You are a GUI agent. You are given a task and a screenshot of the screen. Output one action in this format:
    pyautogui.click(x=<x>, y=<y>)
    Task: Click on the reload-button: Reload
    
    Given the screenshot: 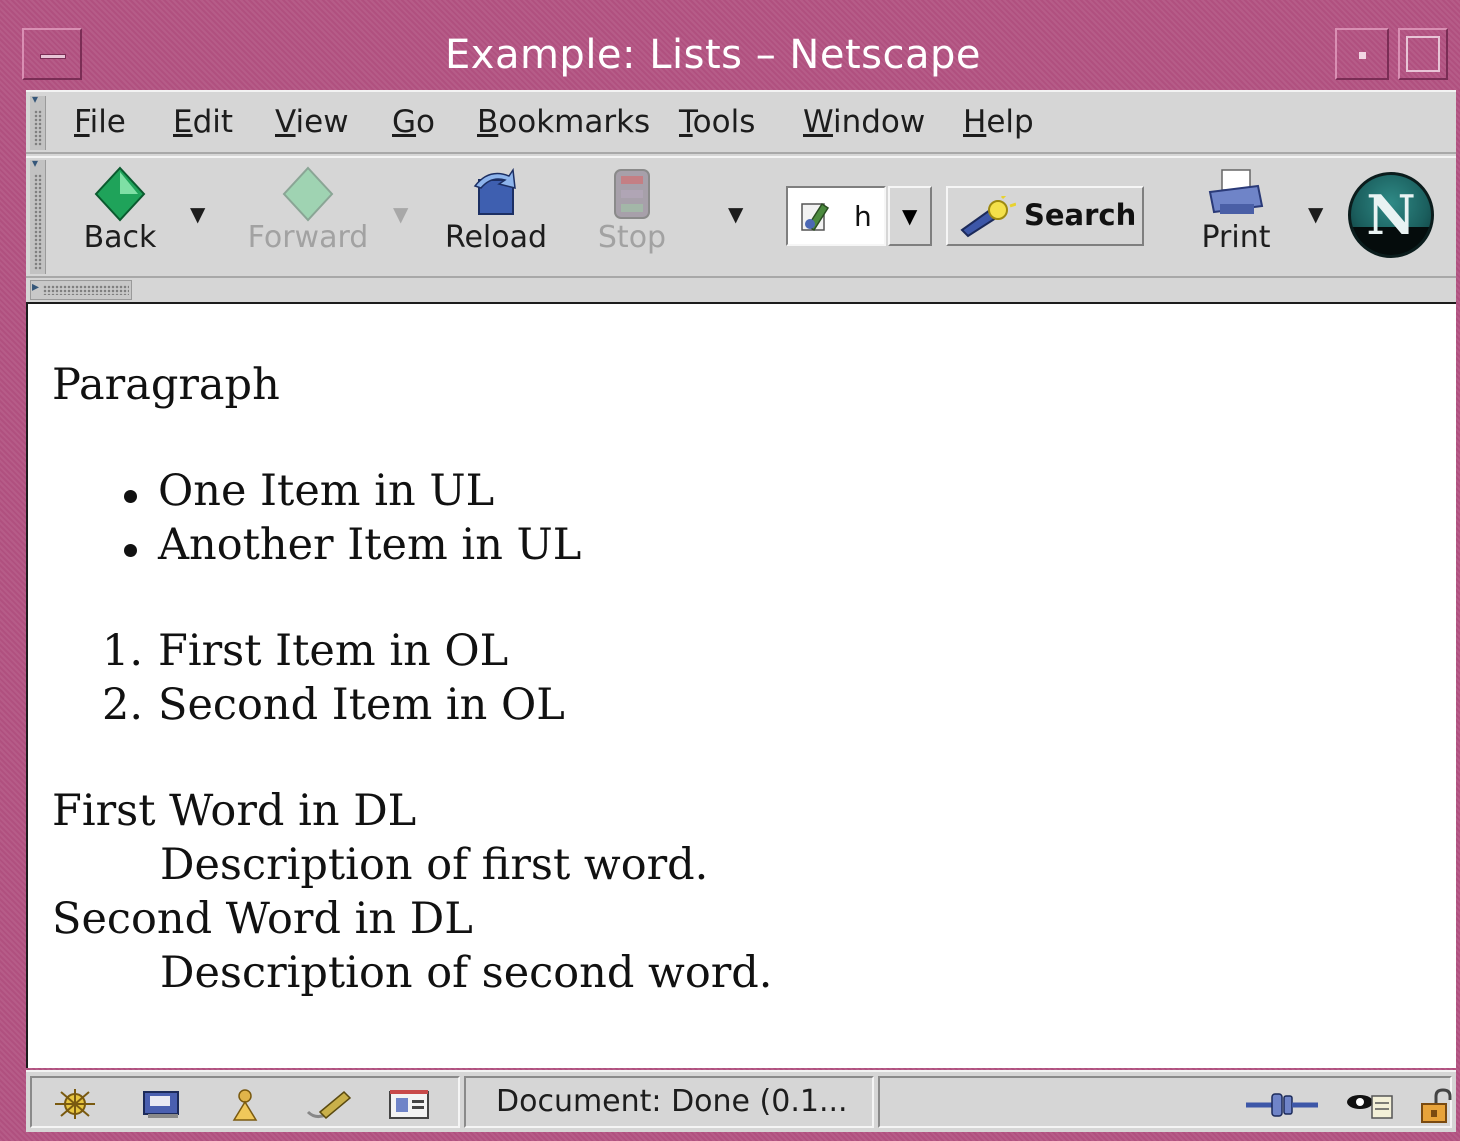 What is the action you would take?
    pyautogui.click(x=496, y=216)
    